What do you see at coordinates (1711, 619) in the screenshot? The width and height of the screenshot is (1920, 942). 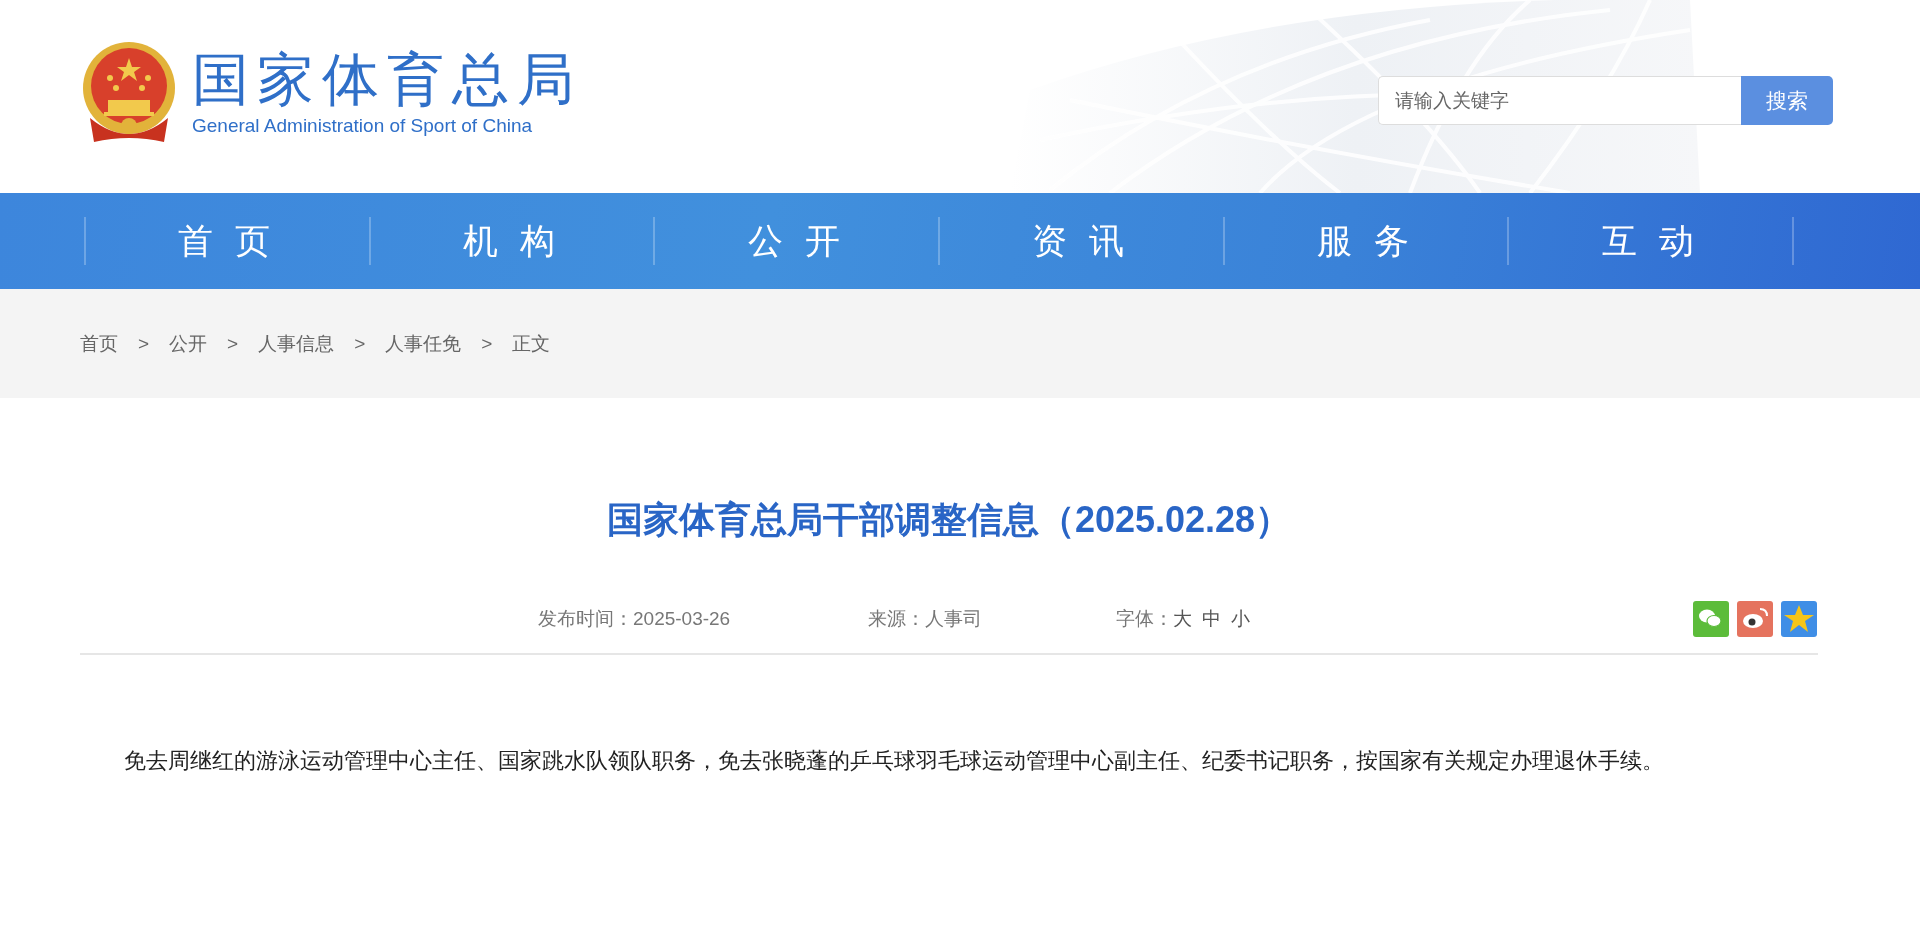 I see `wechat-icon` at bounding box center [1711, 619].